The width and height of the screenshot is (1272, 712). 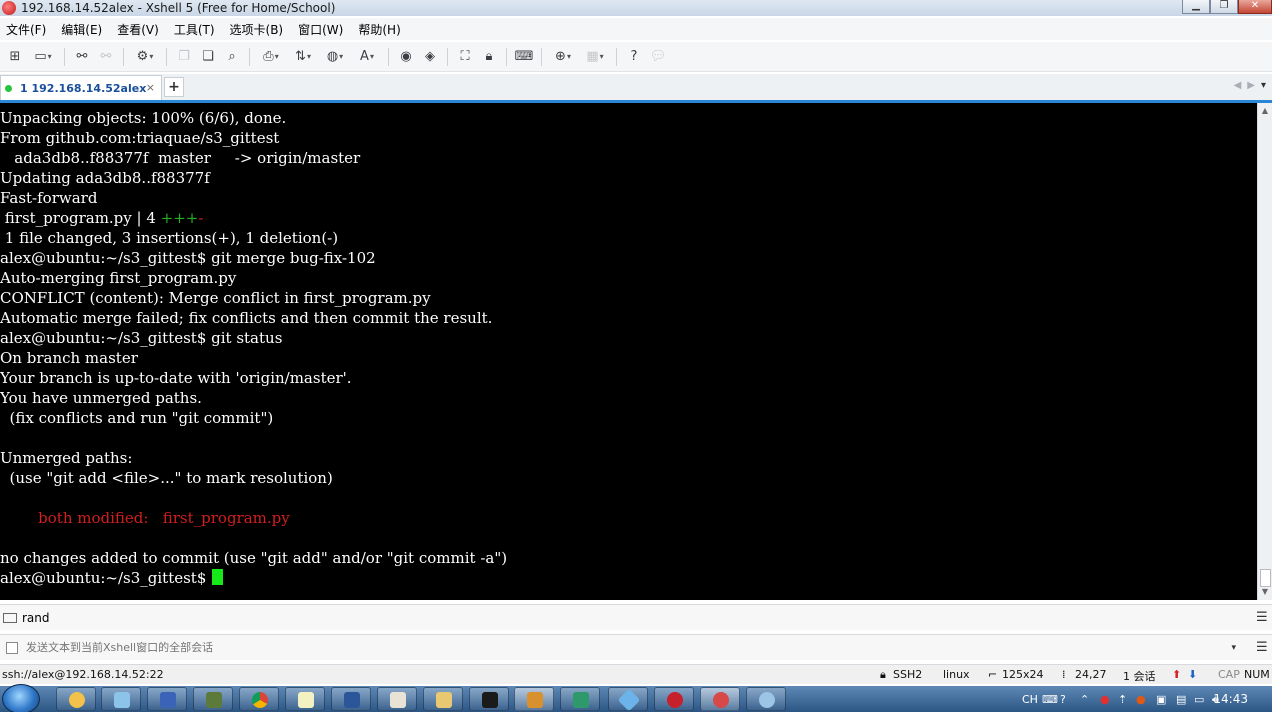 I want to click on system-tray: CH ⌨ ? ⌃ ● ⇡ ● ▣ ▤ ▭ 🔊︎ 14:43, so click(x=1142, y=699).